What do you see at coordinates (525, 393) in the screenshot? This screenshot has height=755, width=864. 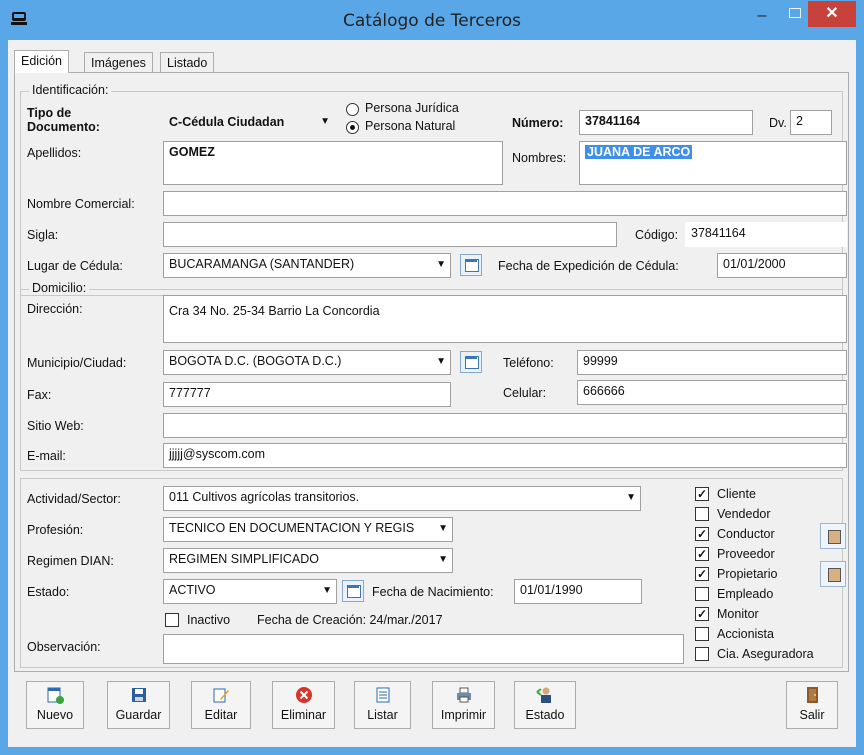 I see `celular-label: Celular:` at bounding box center [525, 393].